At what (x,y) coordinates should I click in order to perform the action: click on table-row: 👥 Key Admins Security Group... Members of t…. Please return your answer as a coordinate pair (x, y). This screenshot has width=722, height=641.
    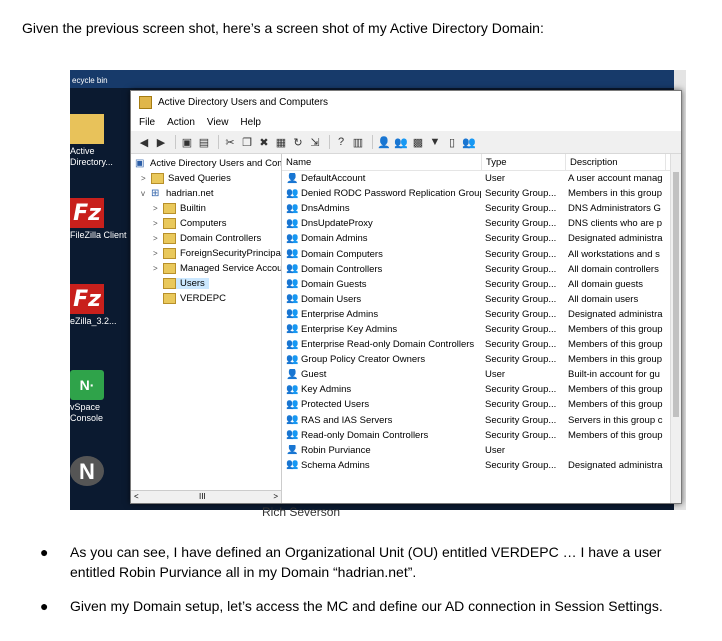
    Looking at the image, I should click on (481, 389).